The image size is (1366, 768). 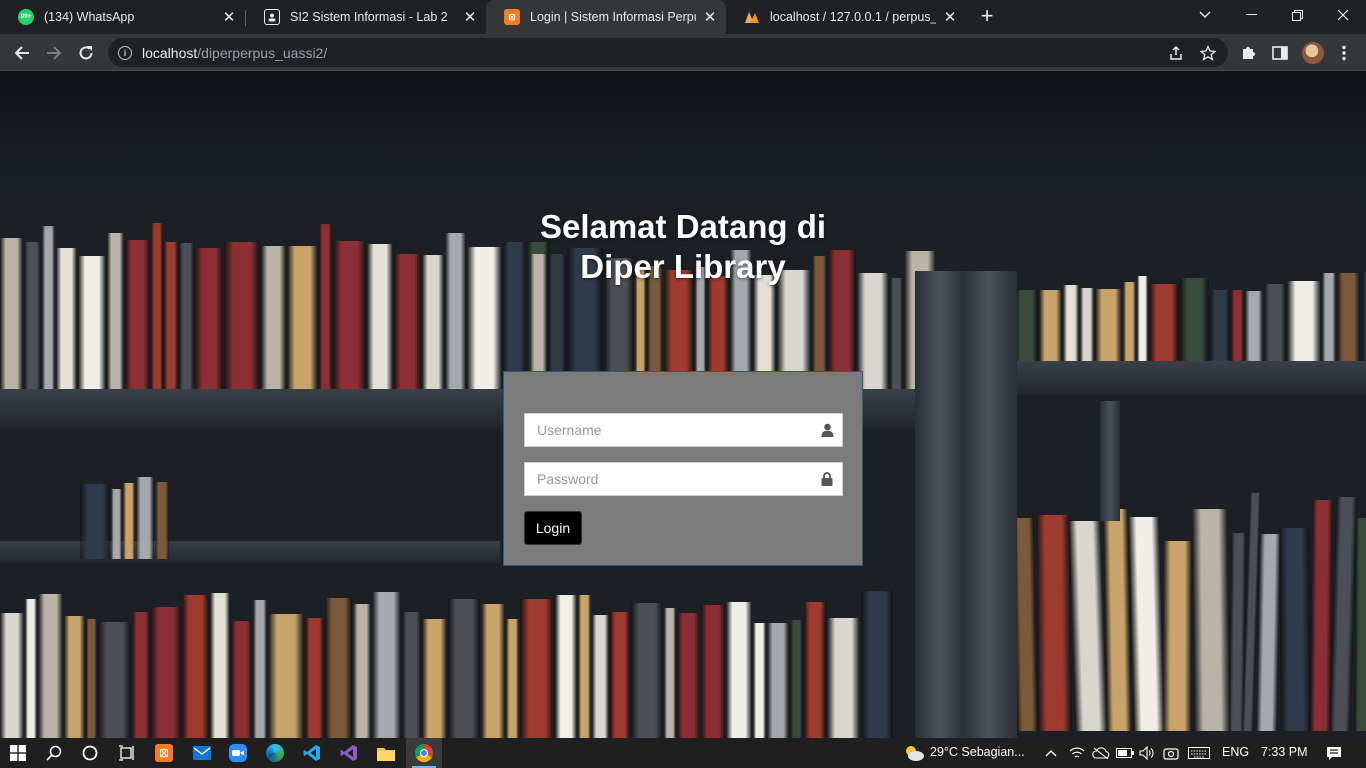 What do you see at coordinates (275, 753) in the screenshot?
I see `edge-icon` at bounding box center [275, 753].